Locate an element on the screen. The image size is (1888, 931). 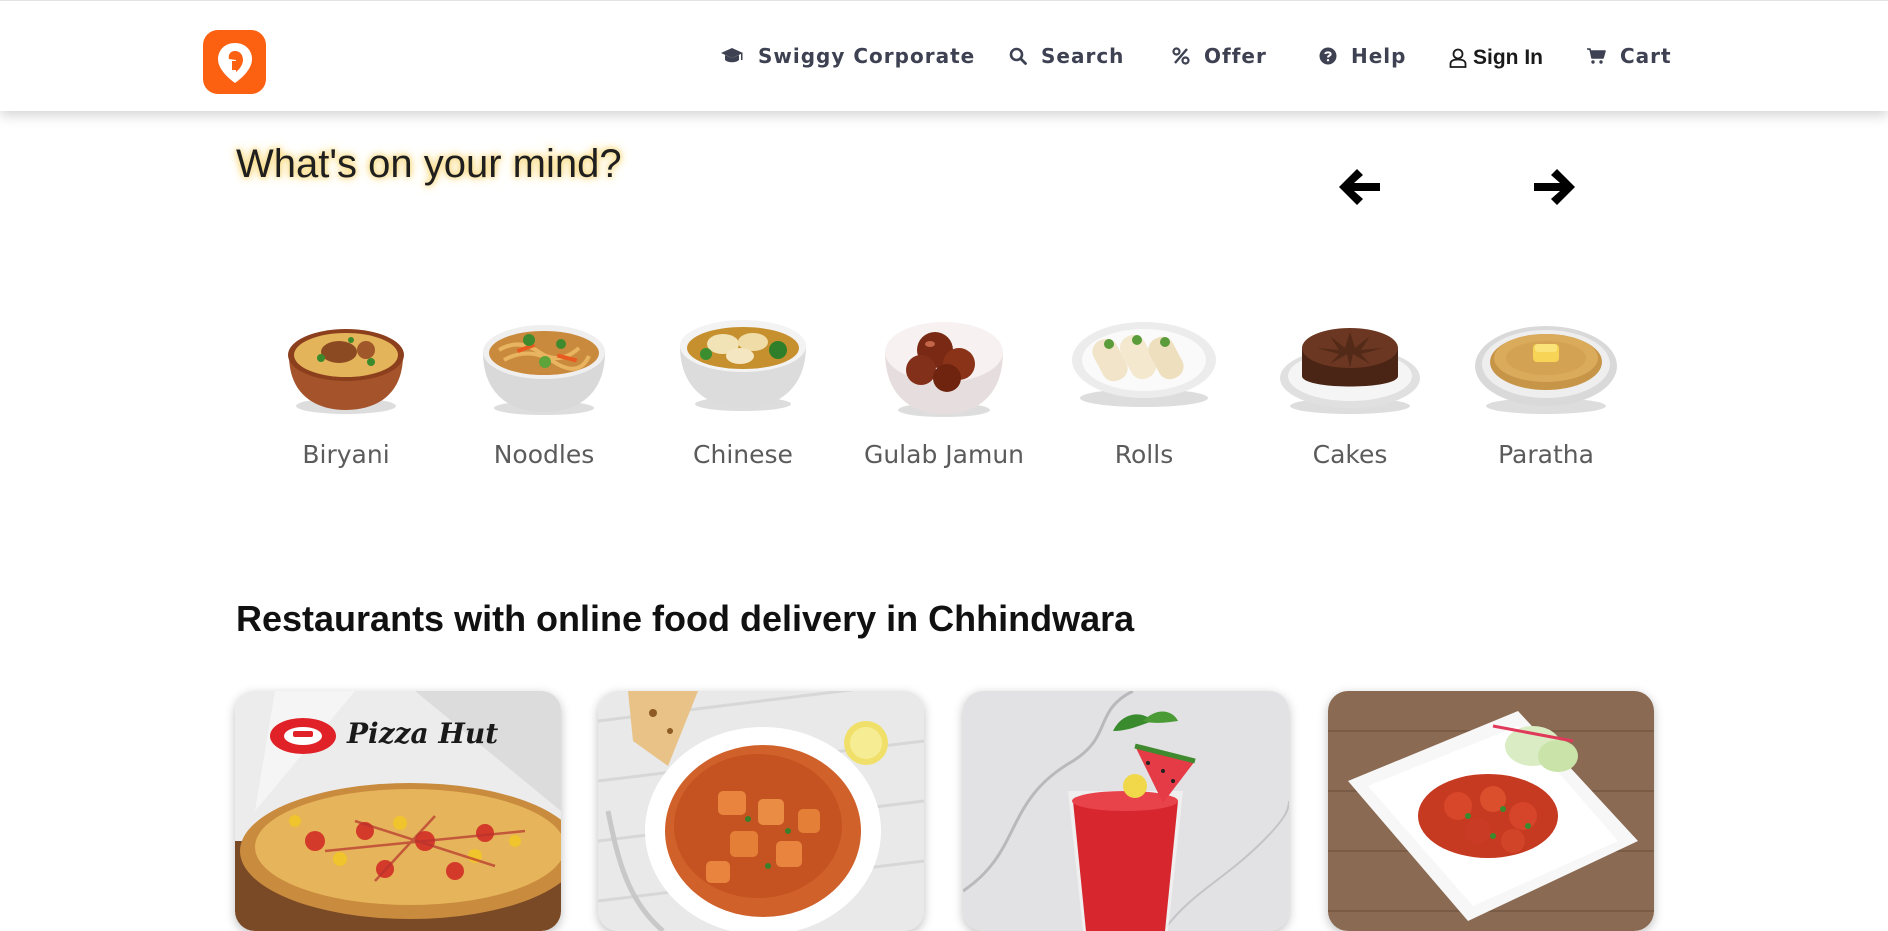
category-chinese: Chinese is located at coordinates (743, 389).